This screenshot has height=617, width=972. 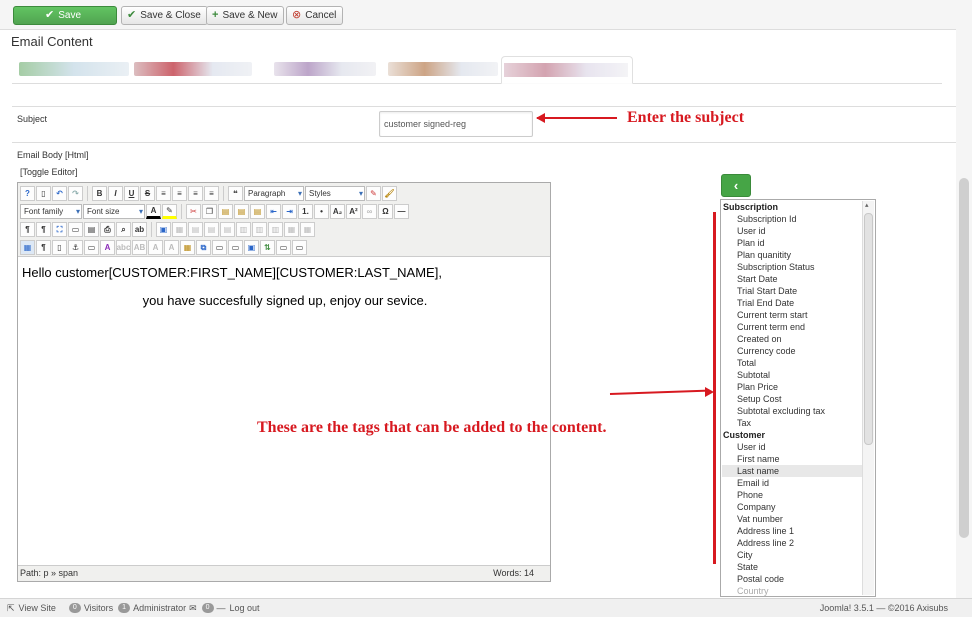 I want to click on subscript-icon: A₂, so click(x=337, y=211).